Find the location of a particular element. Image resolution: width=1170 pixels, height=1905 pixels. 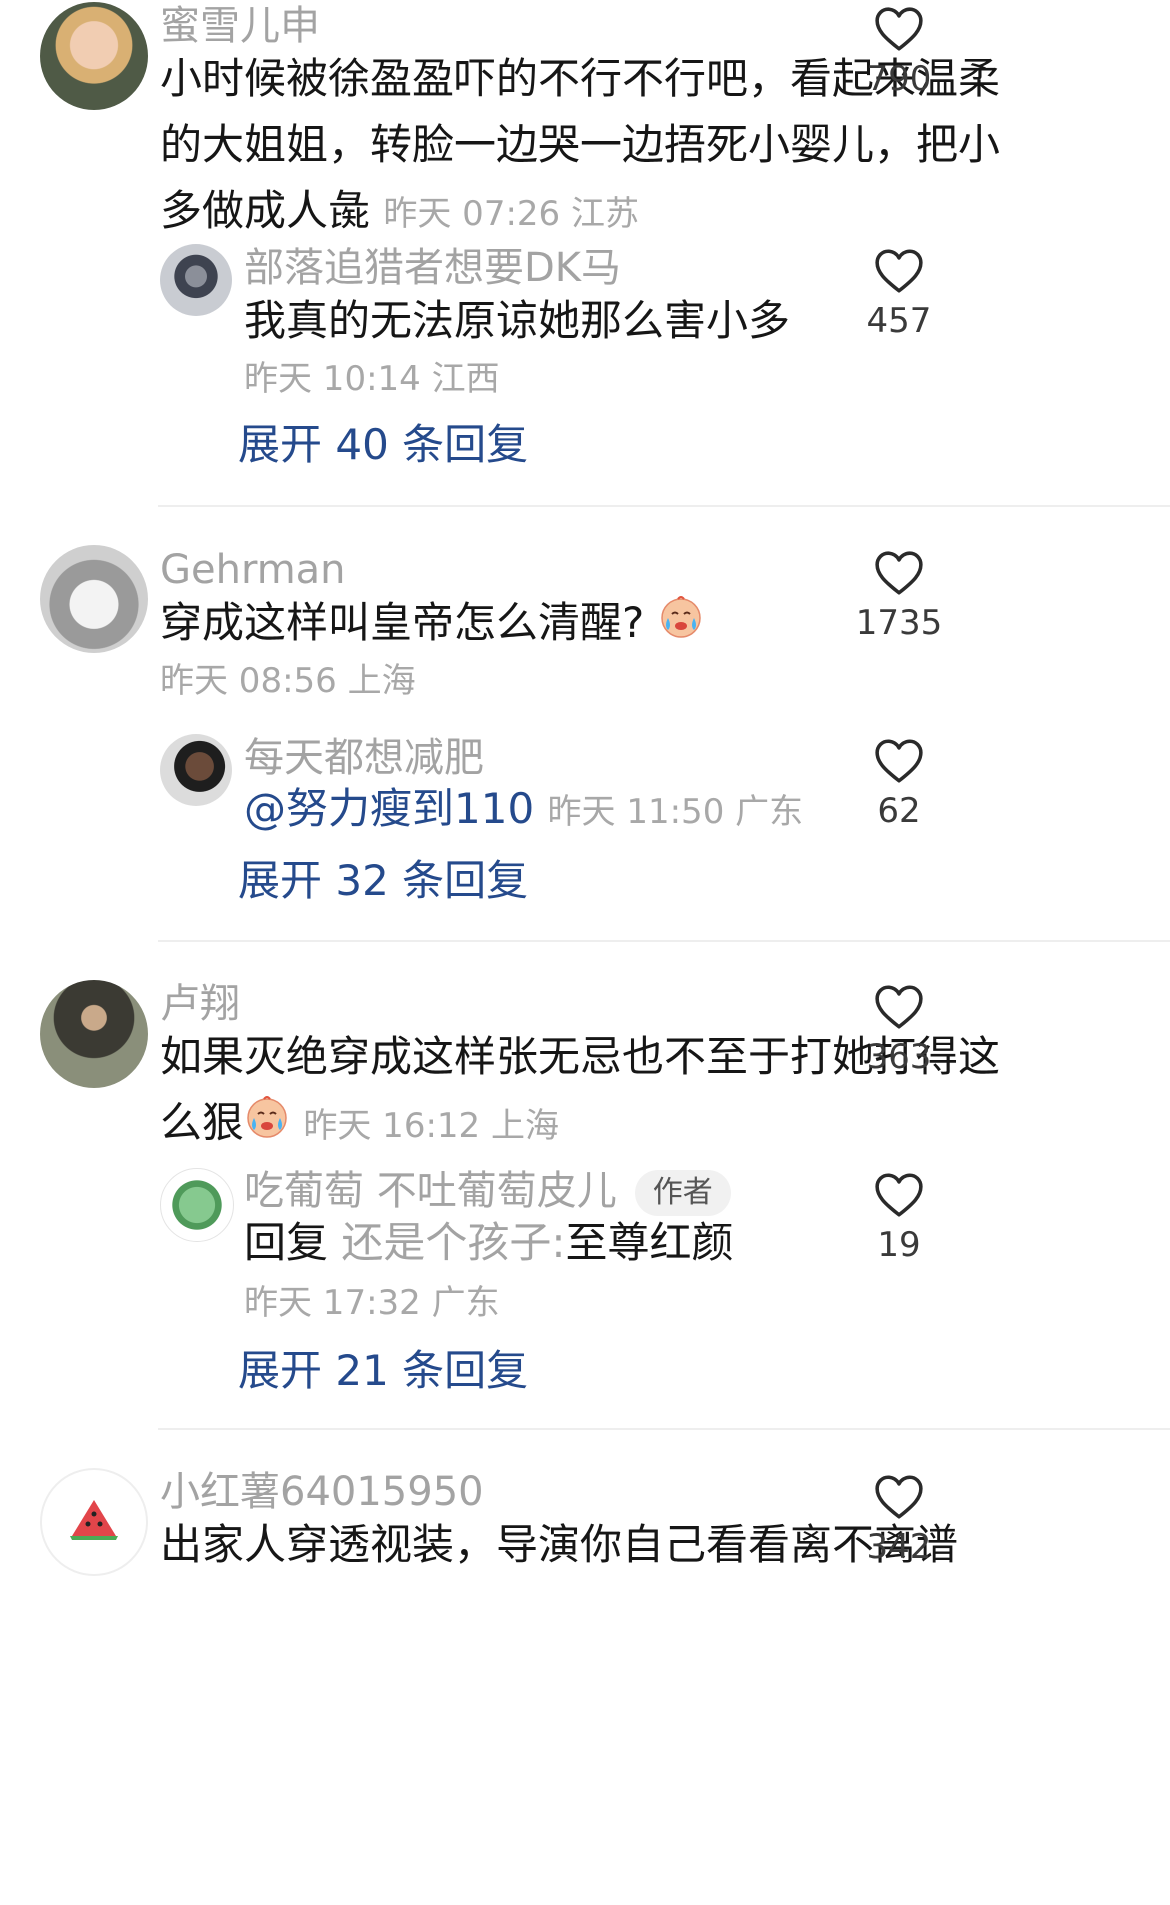

like-button: 363 is located at coordinates (899, 1029).